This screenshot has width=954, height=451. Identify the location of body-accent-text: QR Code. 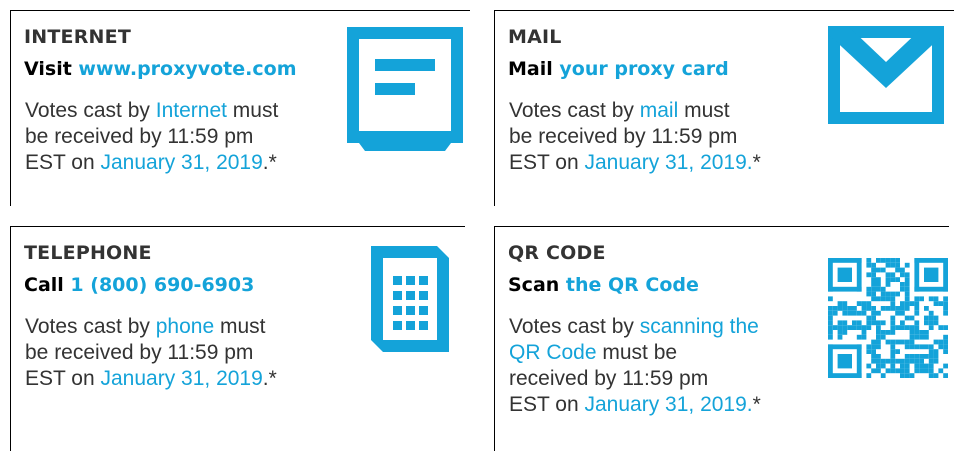
(553, 352).